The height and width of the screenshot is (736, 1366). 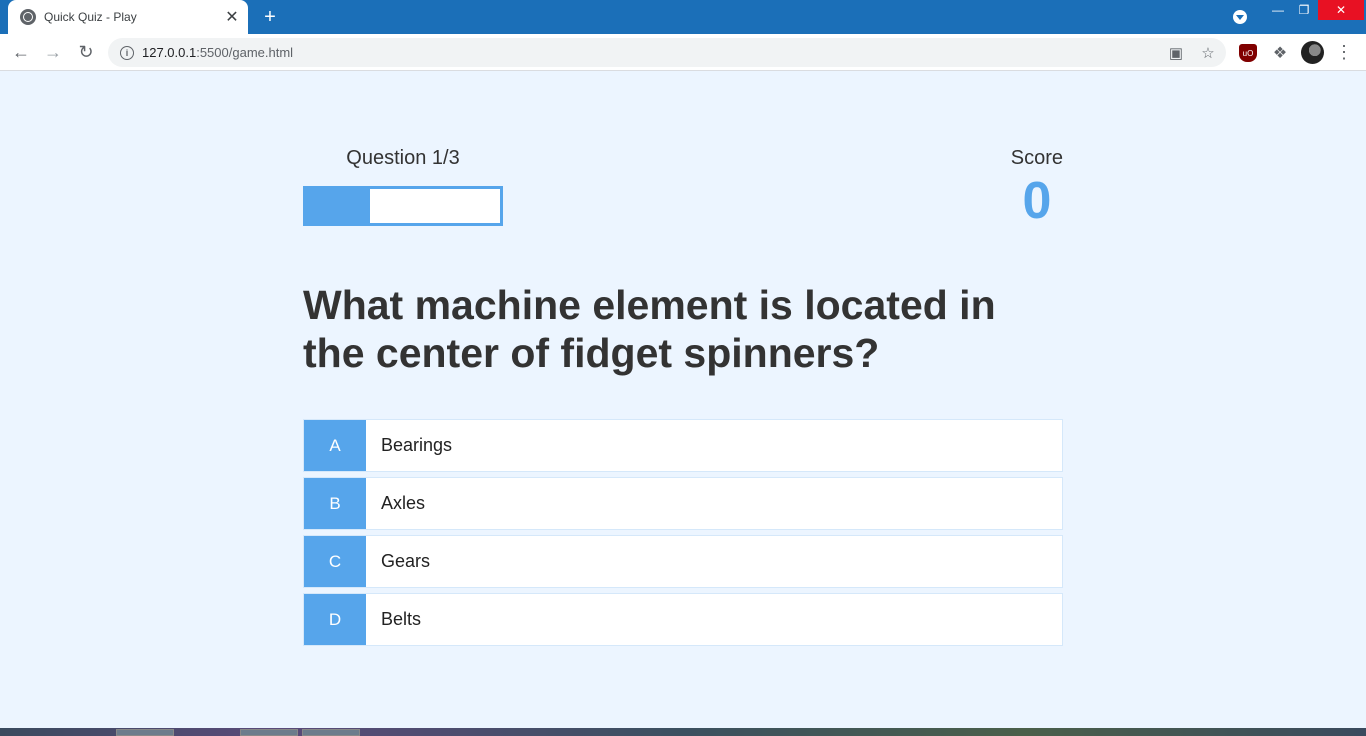 I want to click on choice-prefix: C, so click(x=335, y=561).